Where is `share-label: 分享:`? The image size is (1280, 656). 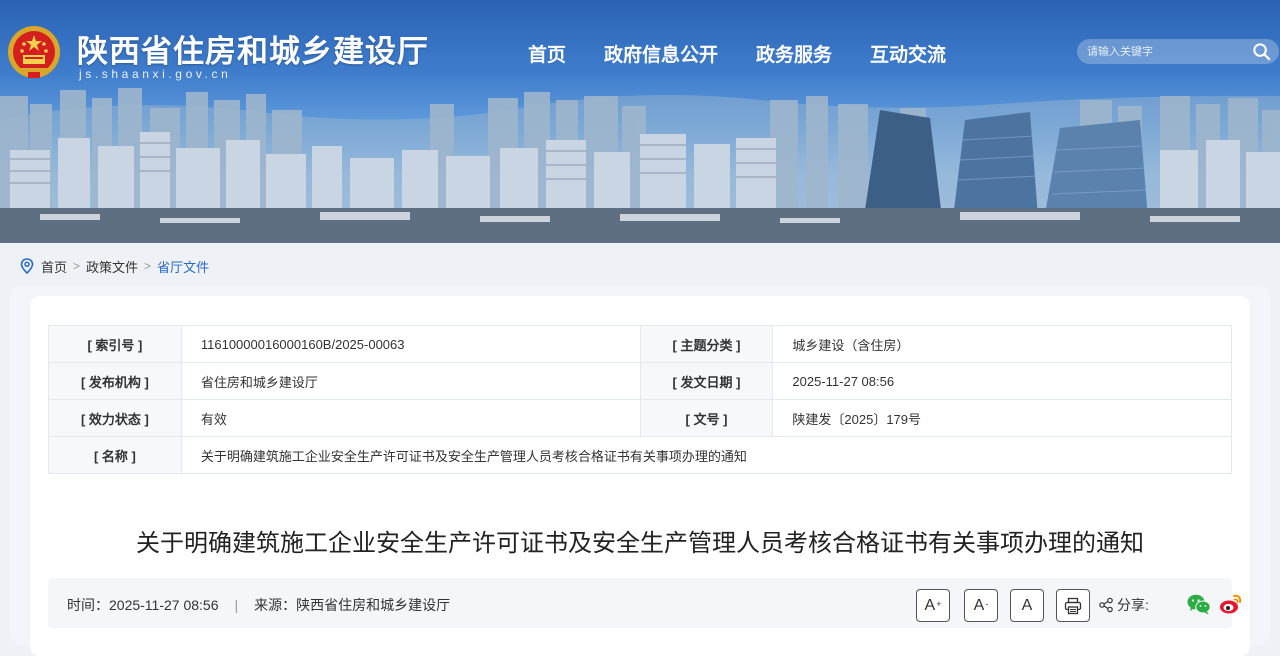 share-label: 分享: is located at coordinates (1133, 605).